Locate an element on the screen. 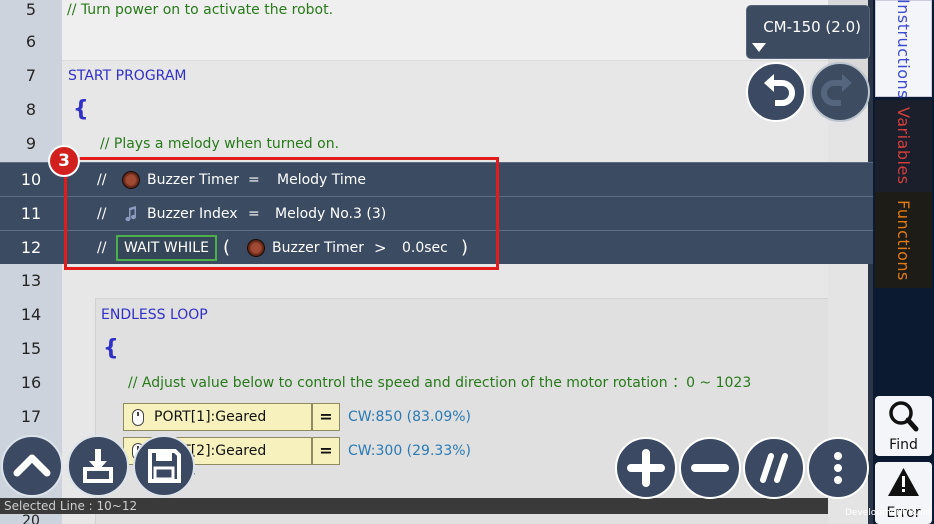 The height and width of the screenshot is (524, 934). line-number: 11 is located at coordinates (31, 213).